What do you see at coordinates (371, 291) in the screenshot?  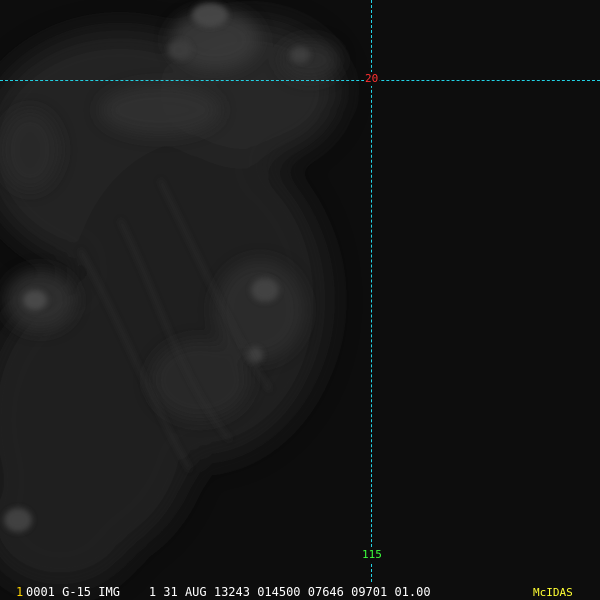 I see `longitude-grid-line` at bounding box center [371, 291].